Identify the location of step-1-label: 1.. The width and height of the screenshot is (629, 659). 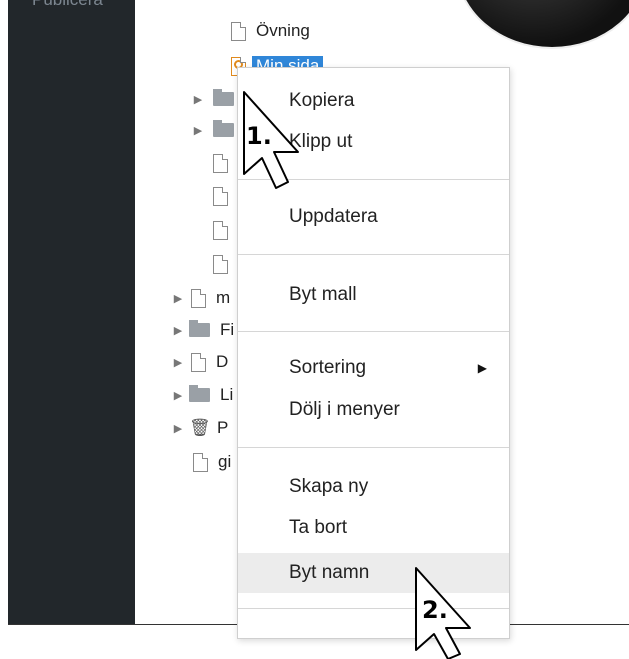
(259, 136).